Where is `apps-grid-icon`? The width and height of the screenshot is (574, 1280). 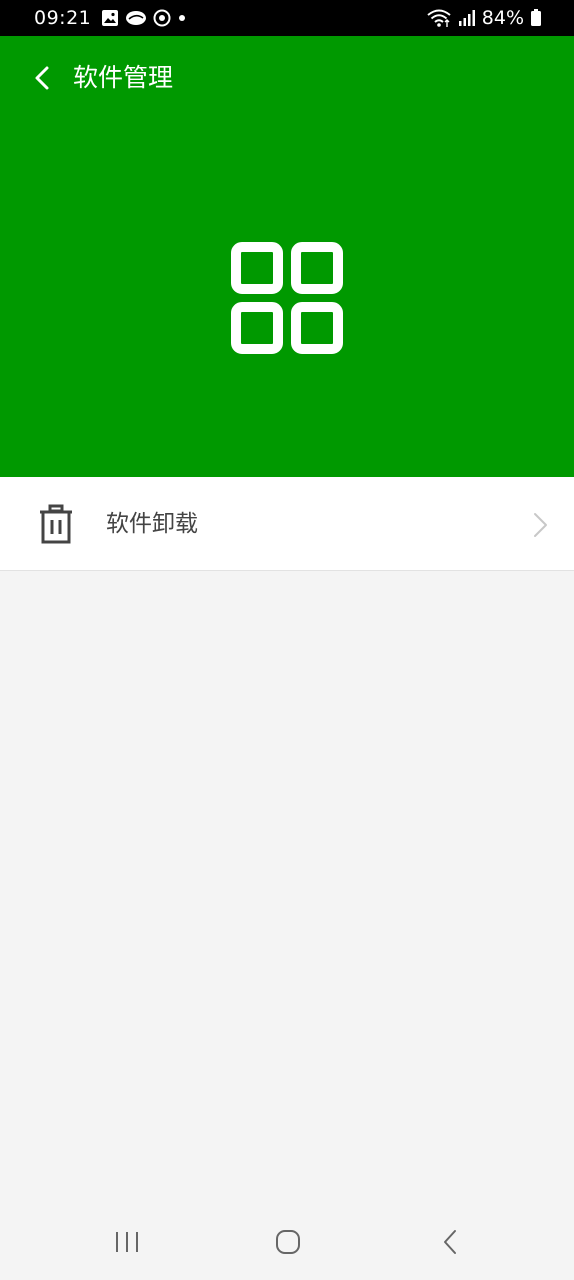 apps-grid-icon is located at coordinates (287, 298).